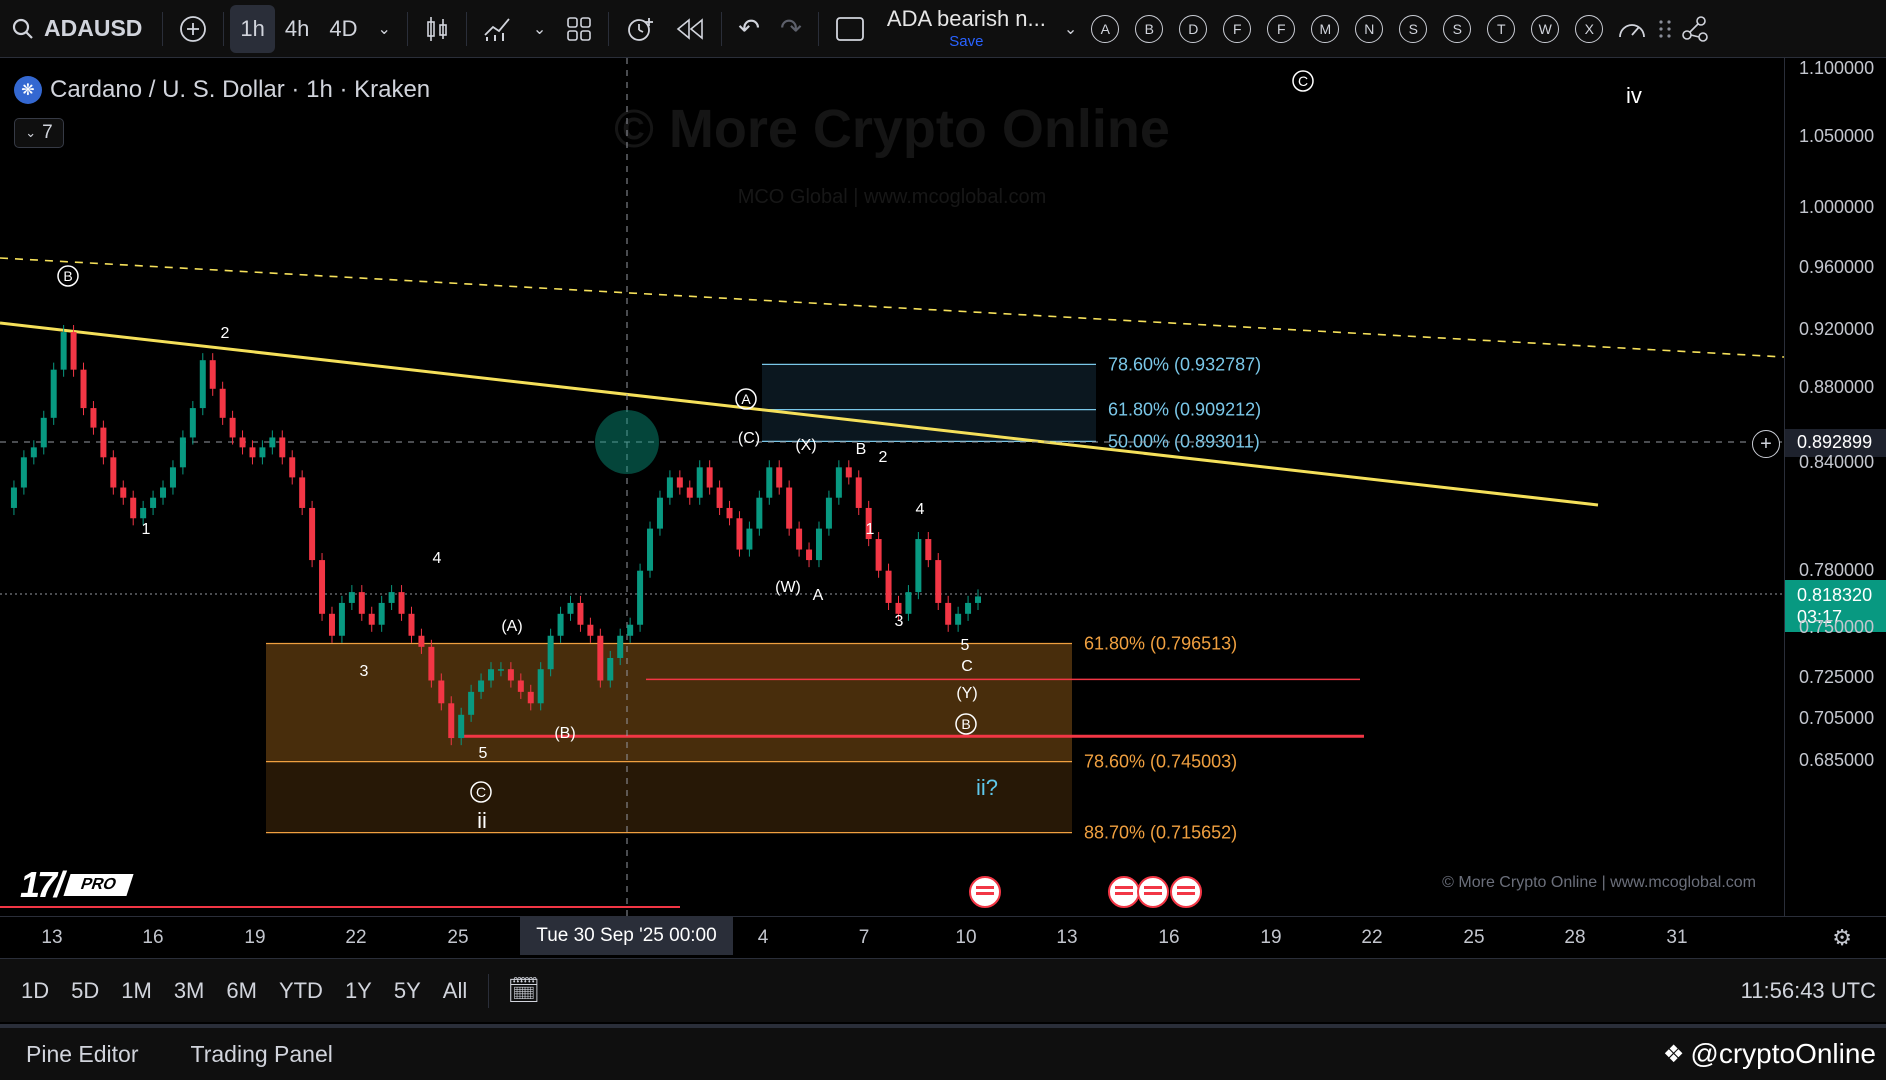  What do you see at coordinates (358, 991) in the screenshot?
I see `range-button-1y: 1Y` at bounding box center [358, 991].